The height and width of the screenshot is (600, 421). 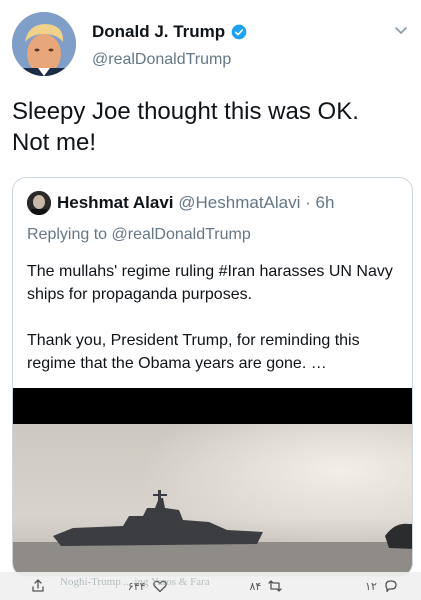 I want to click on reply-button: ۱۲, so click(x=382, y=586).